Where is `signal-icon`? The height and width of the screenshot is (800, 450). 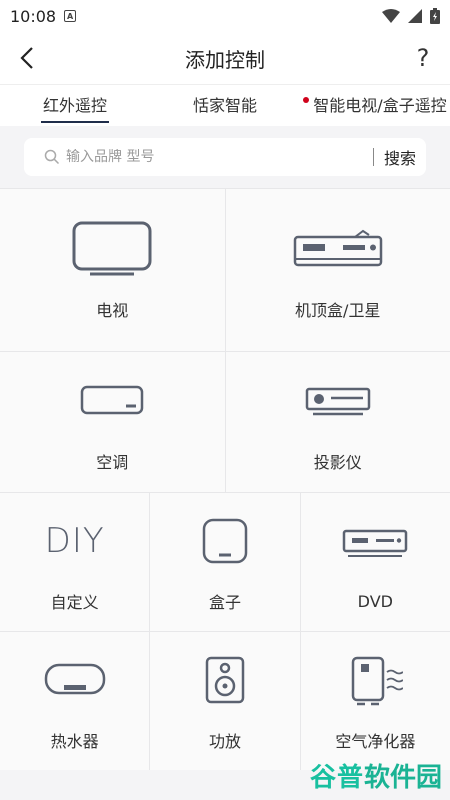 signal-icon is located at coordinates (415, 16).